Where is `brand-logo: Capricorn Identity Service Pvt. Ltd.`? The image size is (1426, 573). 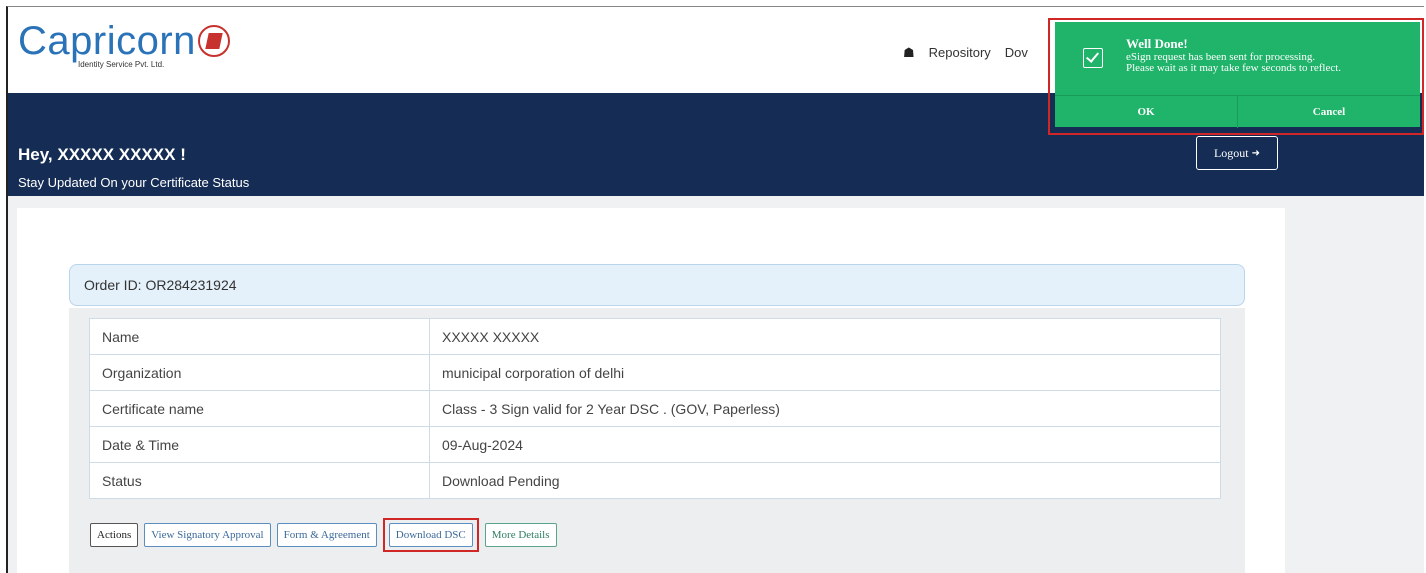 brand-logo: Capricorn Identity Service Pvt. Ltd. is located at coordinates (124, 51).